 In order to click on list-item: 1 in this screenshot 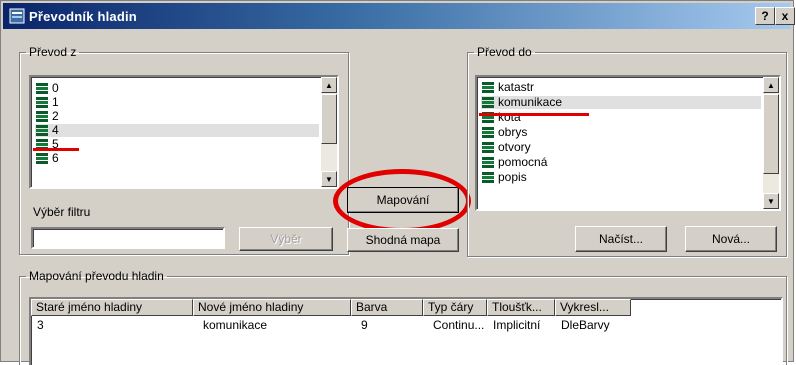, I will do `click(177, 102)`.